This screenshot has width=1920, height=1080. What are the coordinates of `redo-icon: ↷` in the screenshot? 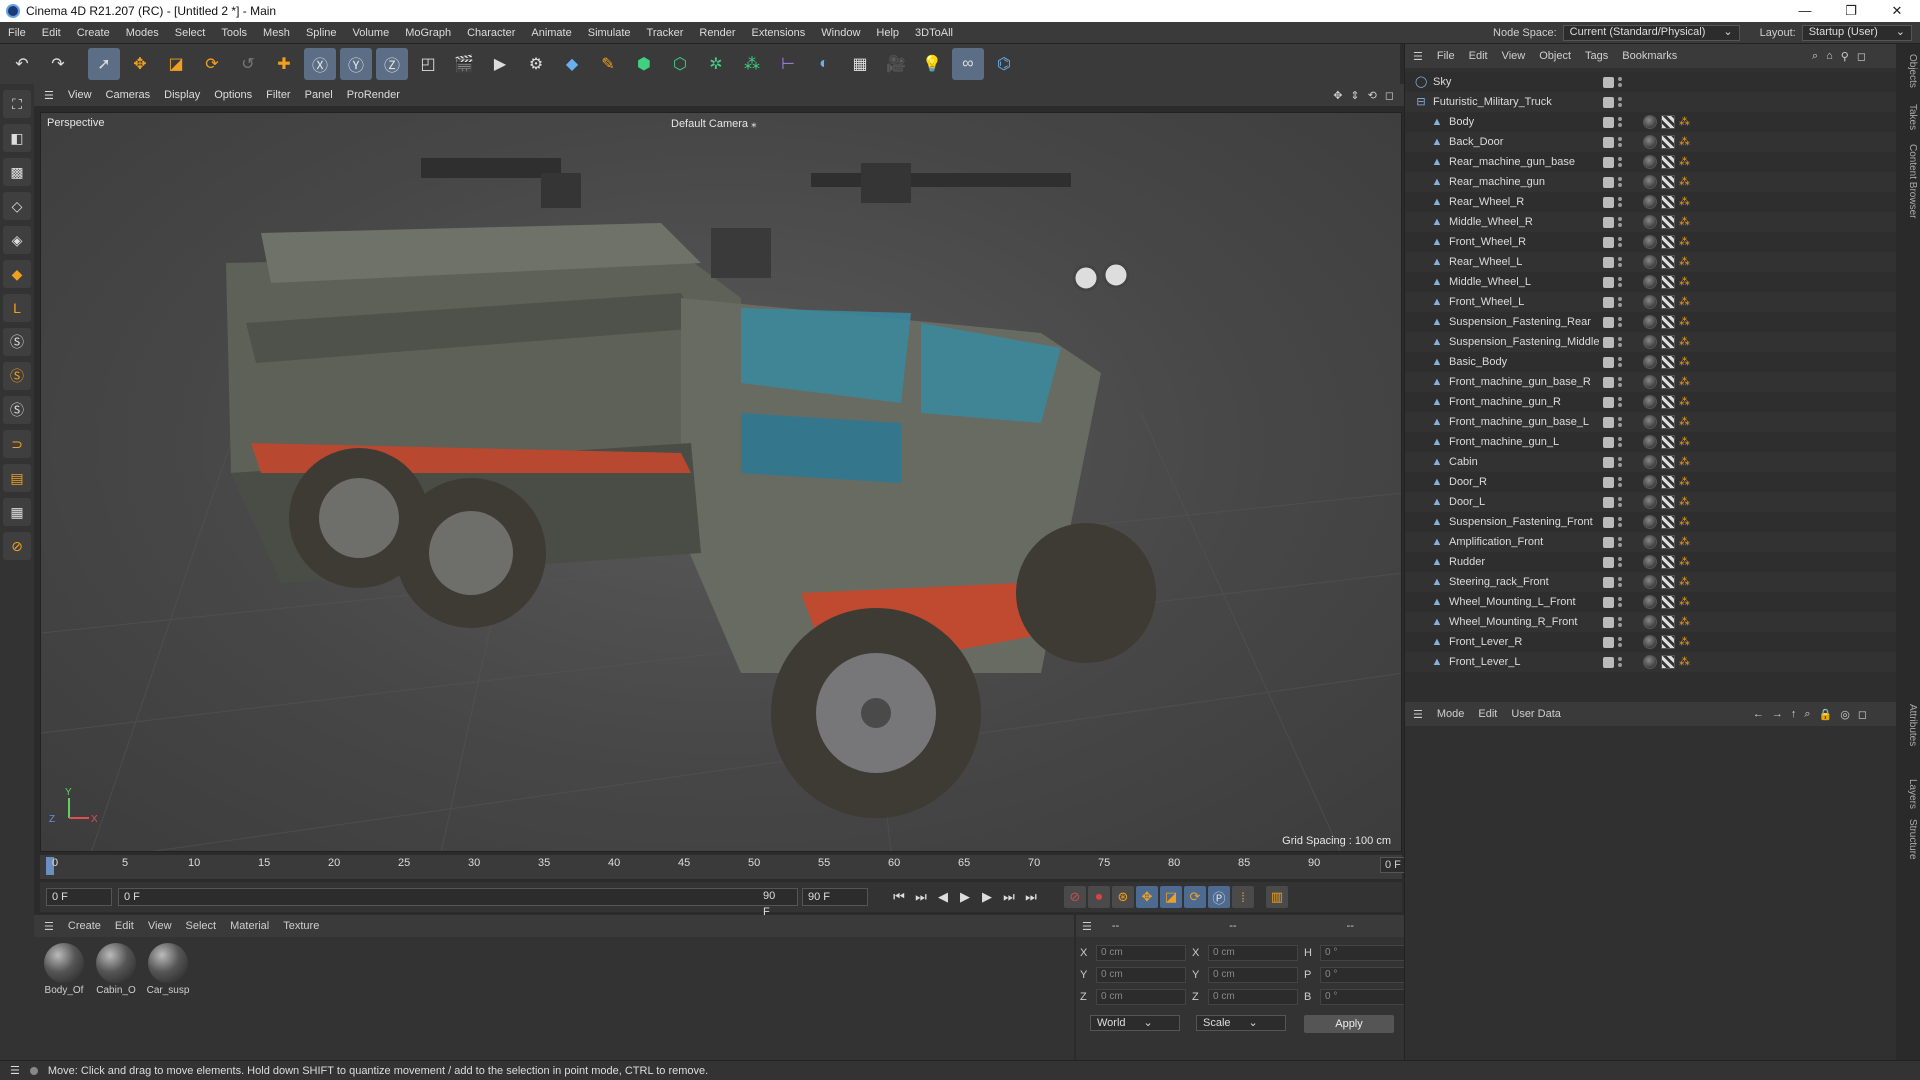 It's located at (58, 64).